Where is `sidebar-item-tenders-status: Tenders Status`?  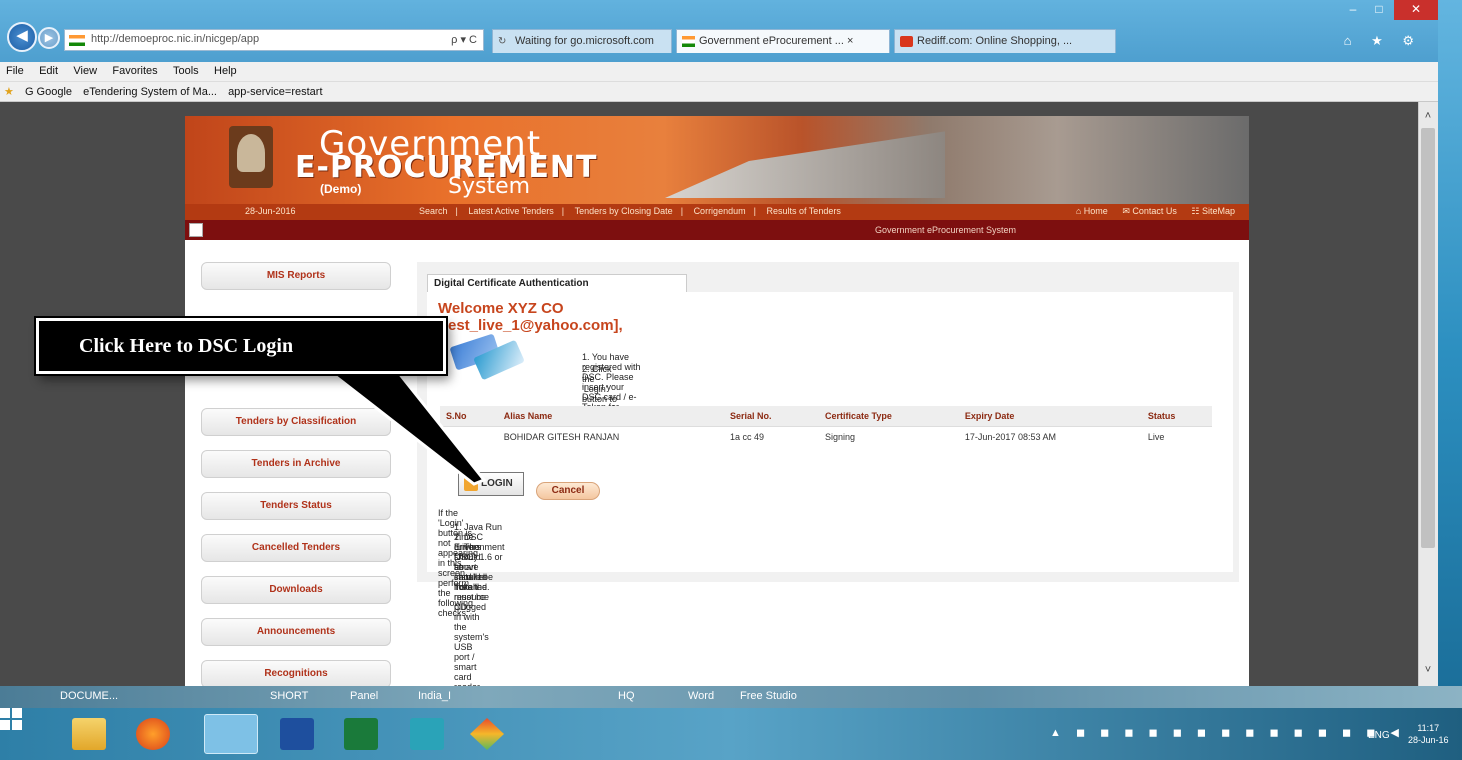
sidebar-item-tenders-status: Tenders Status is located at coordinates (296, 506).